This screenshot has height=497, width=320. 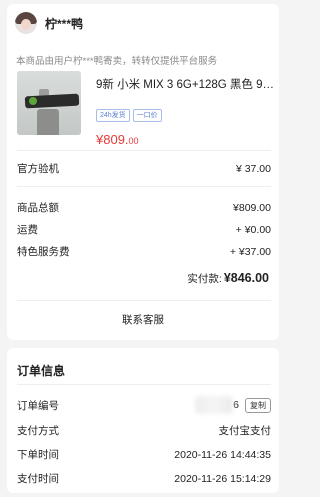 I want to click on contact-service-button: 联系客服, so click(x=143, y=319).